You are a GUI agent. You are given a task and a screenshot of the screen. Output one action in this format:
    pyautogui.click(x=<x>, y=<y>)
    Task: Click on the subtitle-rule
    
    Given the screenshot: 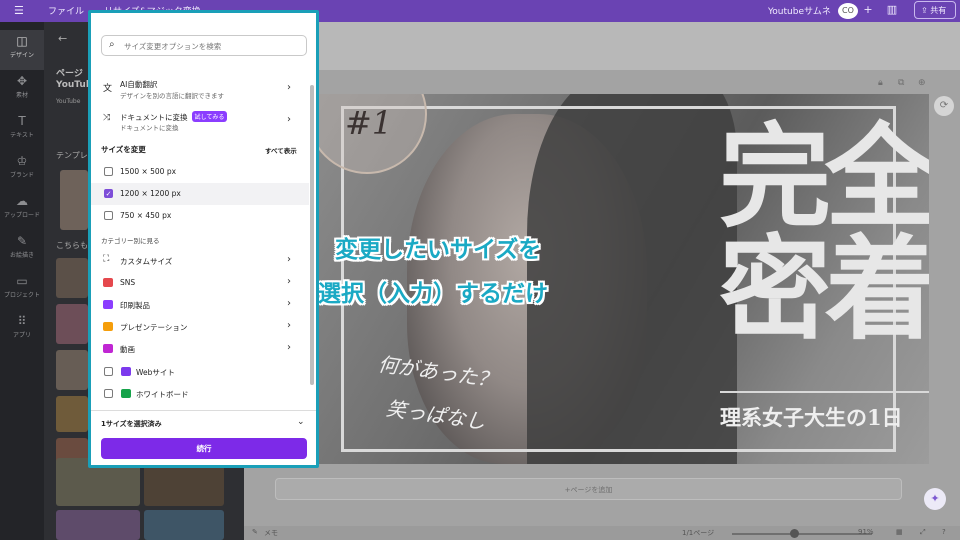 What is the action you would take?
    pyautogui.click(x=824, y=392)
    